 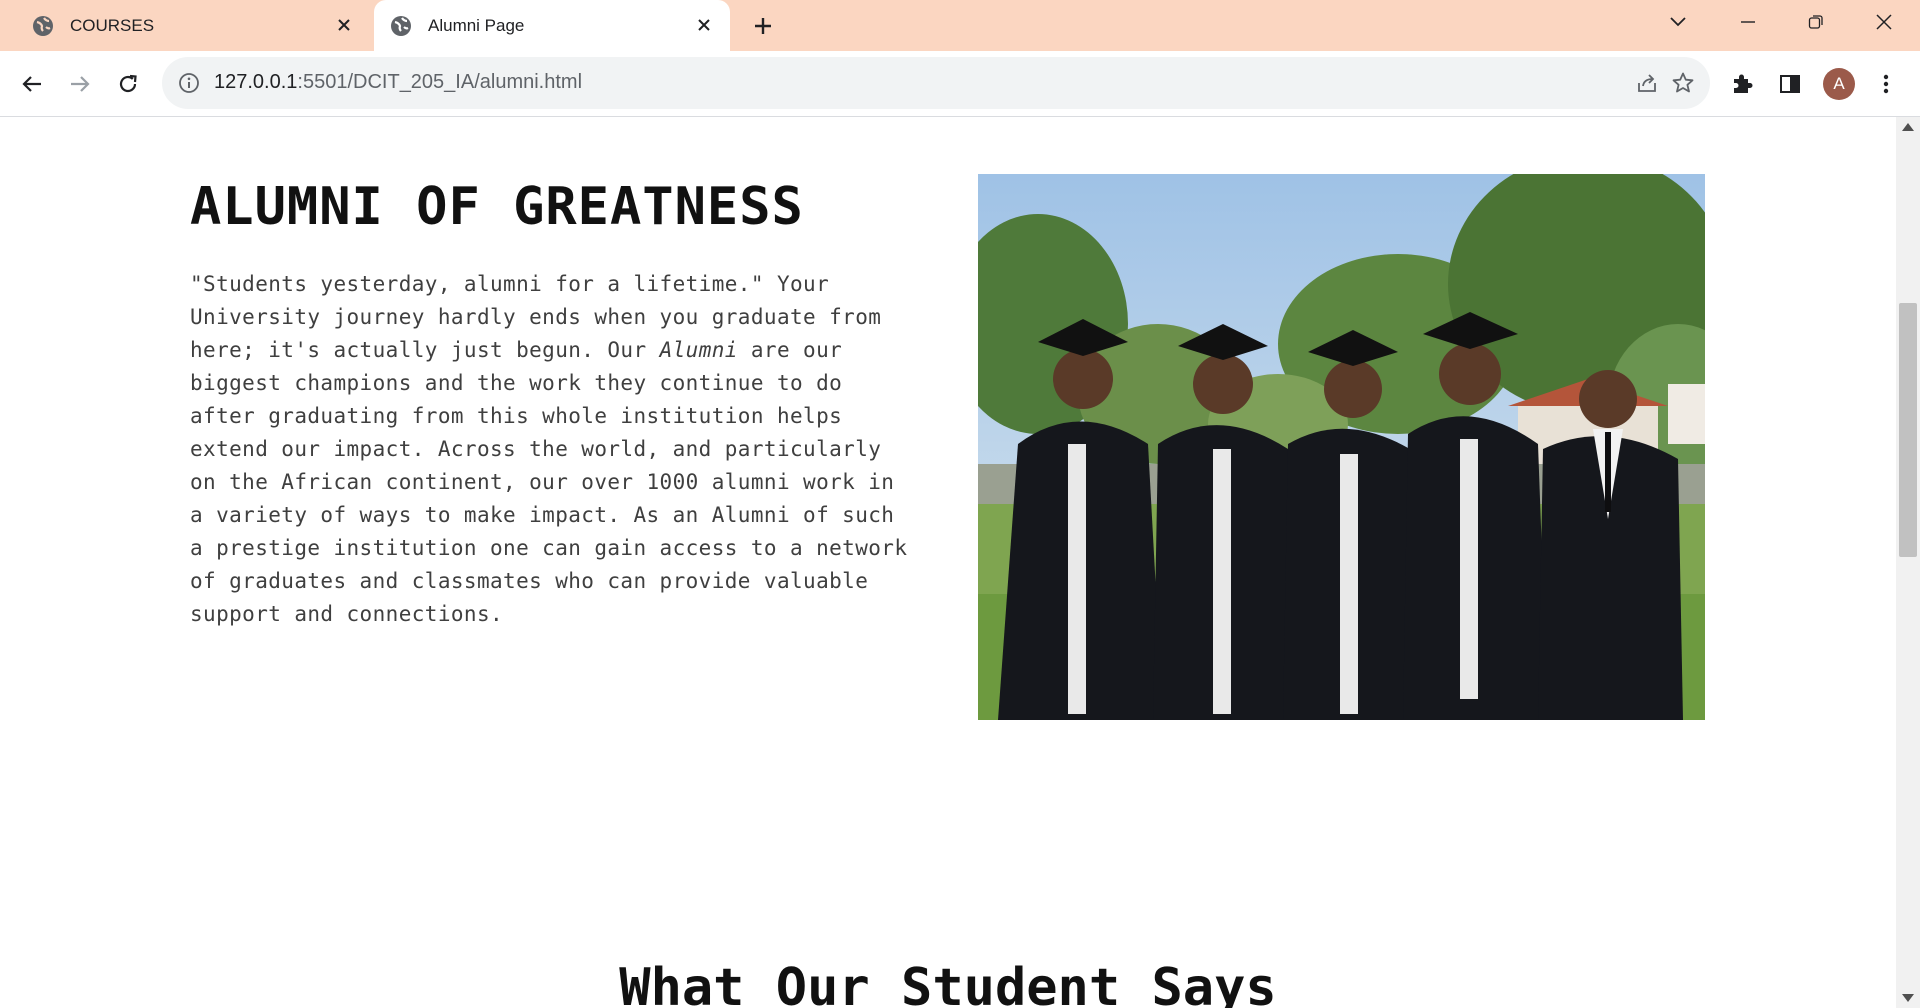 What do you see at coordinates (1908, 430) in the screenshot?
I see `scroll-thumb` at bounding box center [1908, 430].